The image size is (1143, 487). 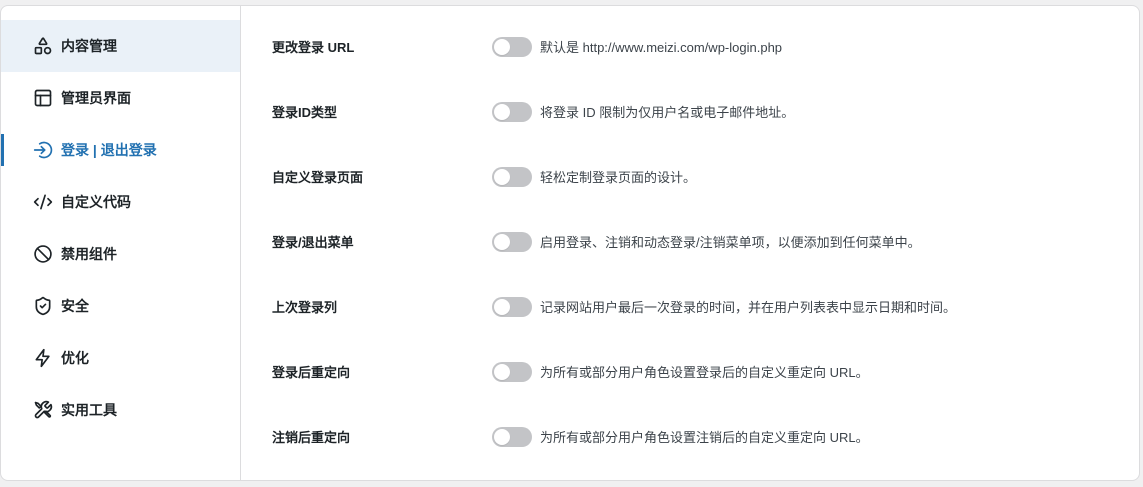 I want to click on setting-description: 为所有或部分用户角色设置登录后的自定义重定向 URL。, so click(x=704, y=372).